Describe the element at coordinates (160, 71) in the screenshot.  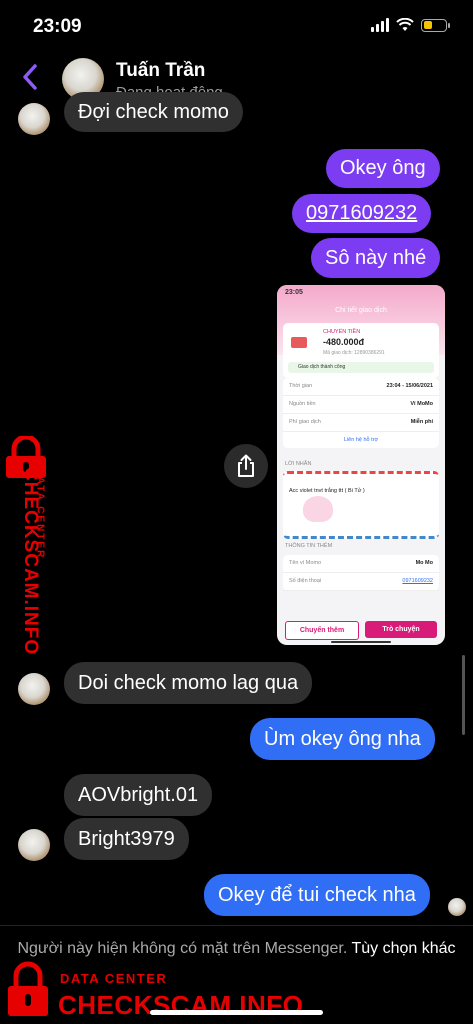
I see `contact-name: Tuấn Trần` at that location.